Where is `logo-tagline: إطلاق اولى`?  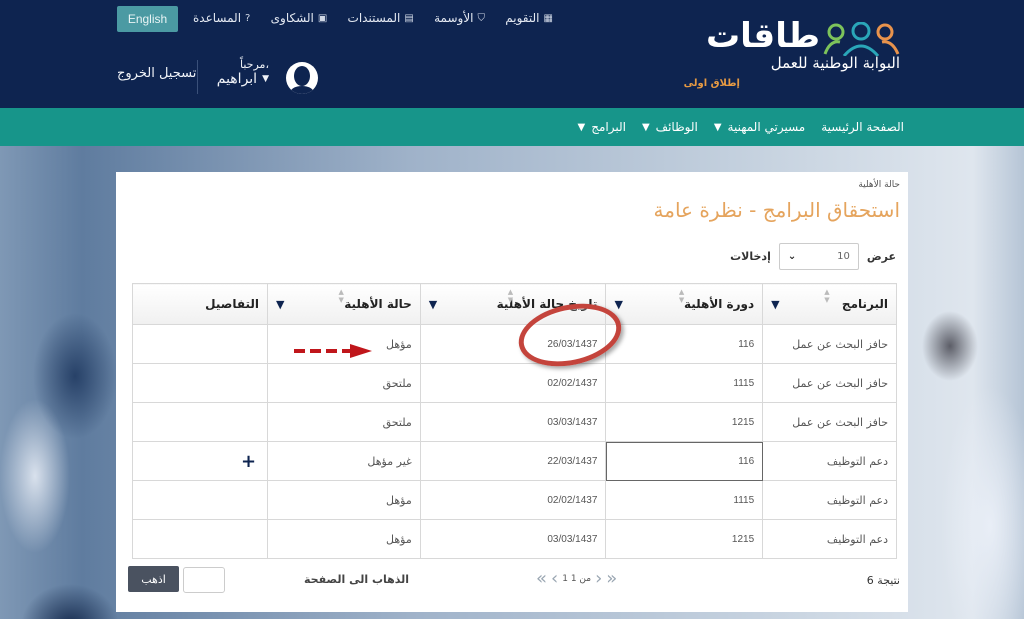 logo-tagline: إطلاق اولى is located at coordinates (711, 83).